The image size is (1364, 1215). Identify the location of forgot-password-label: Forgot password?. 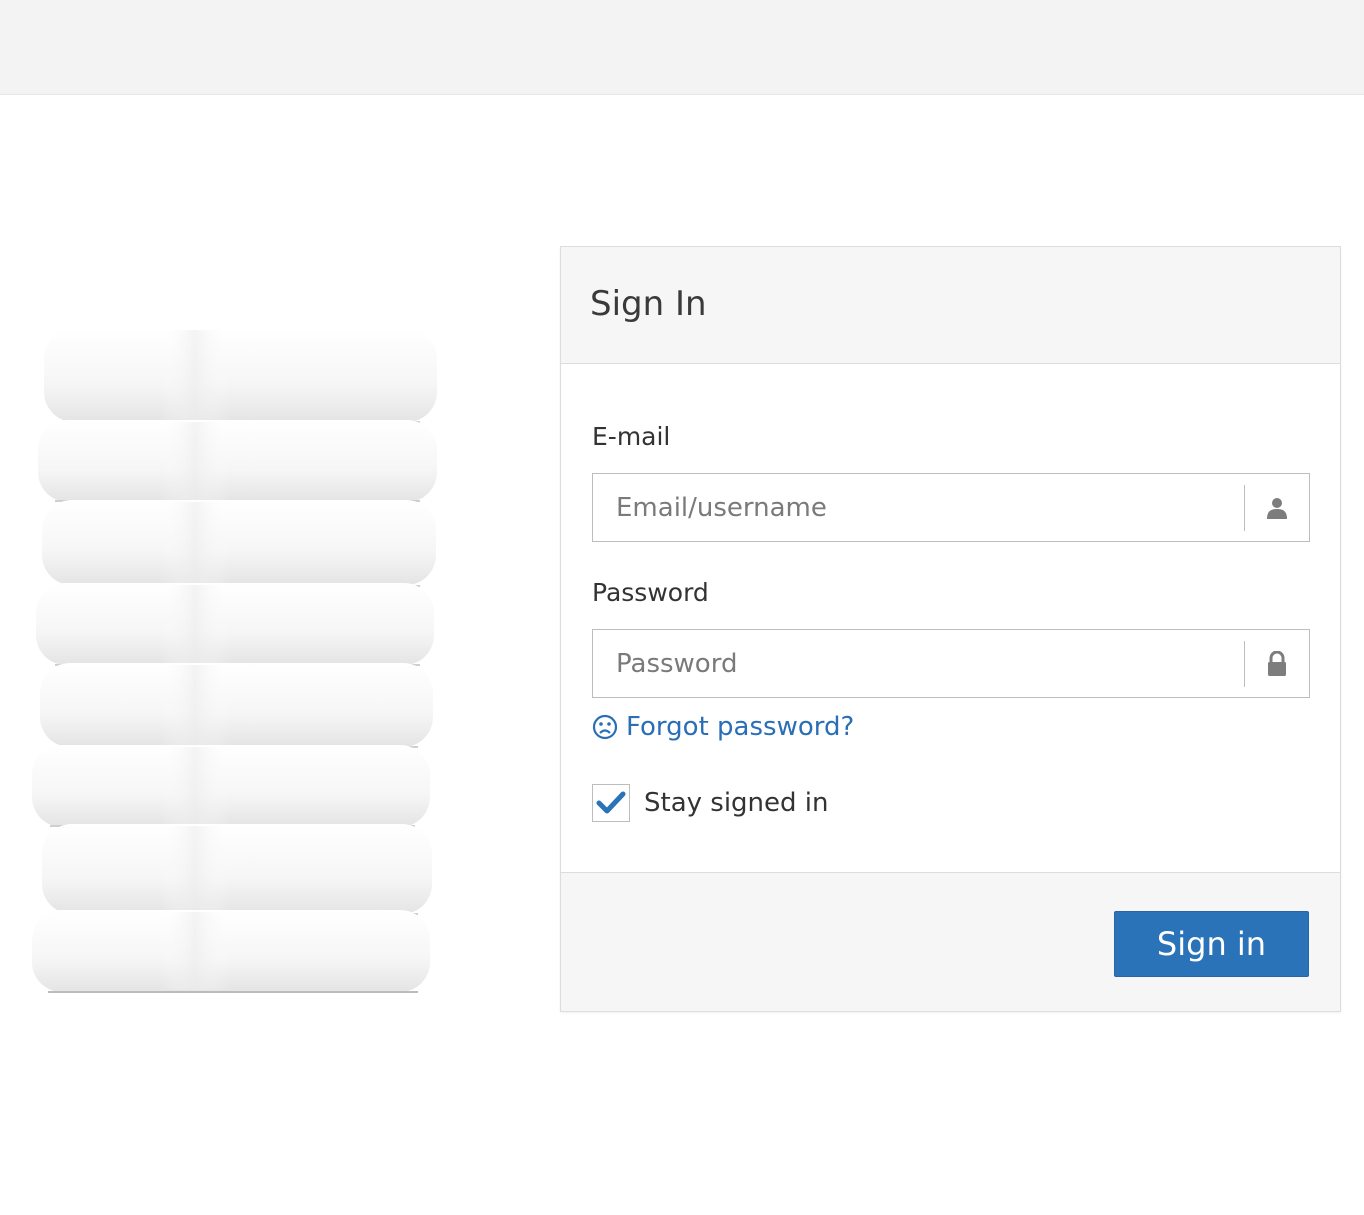
(740, 727).